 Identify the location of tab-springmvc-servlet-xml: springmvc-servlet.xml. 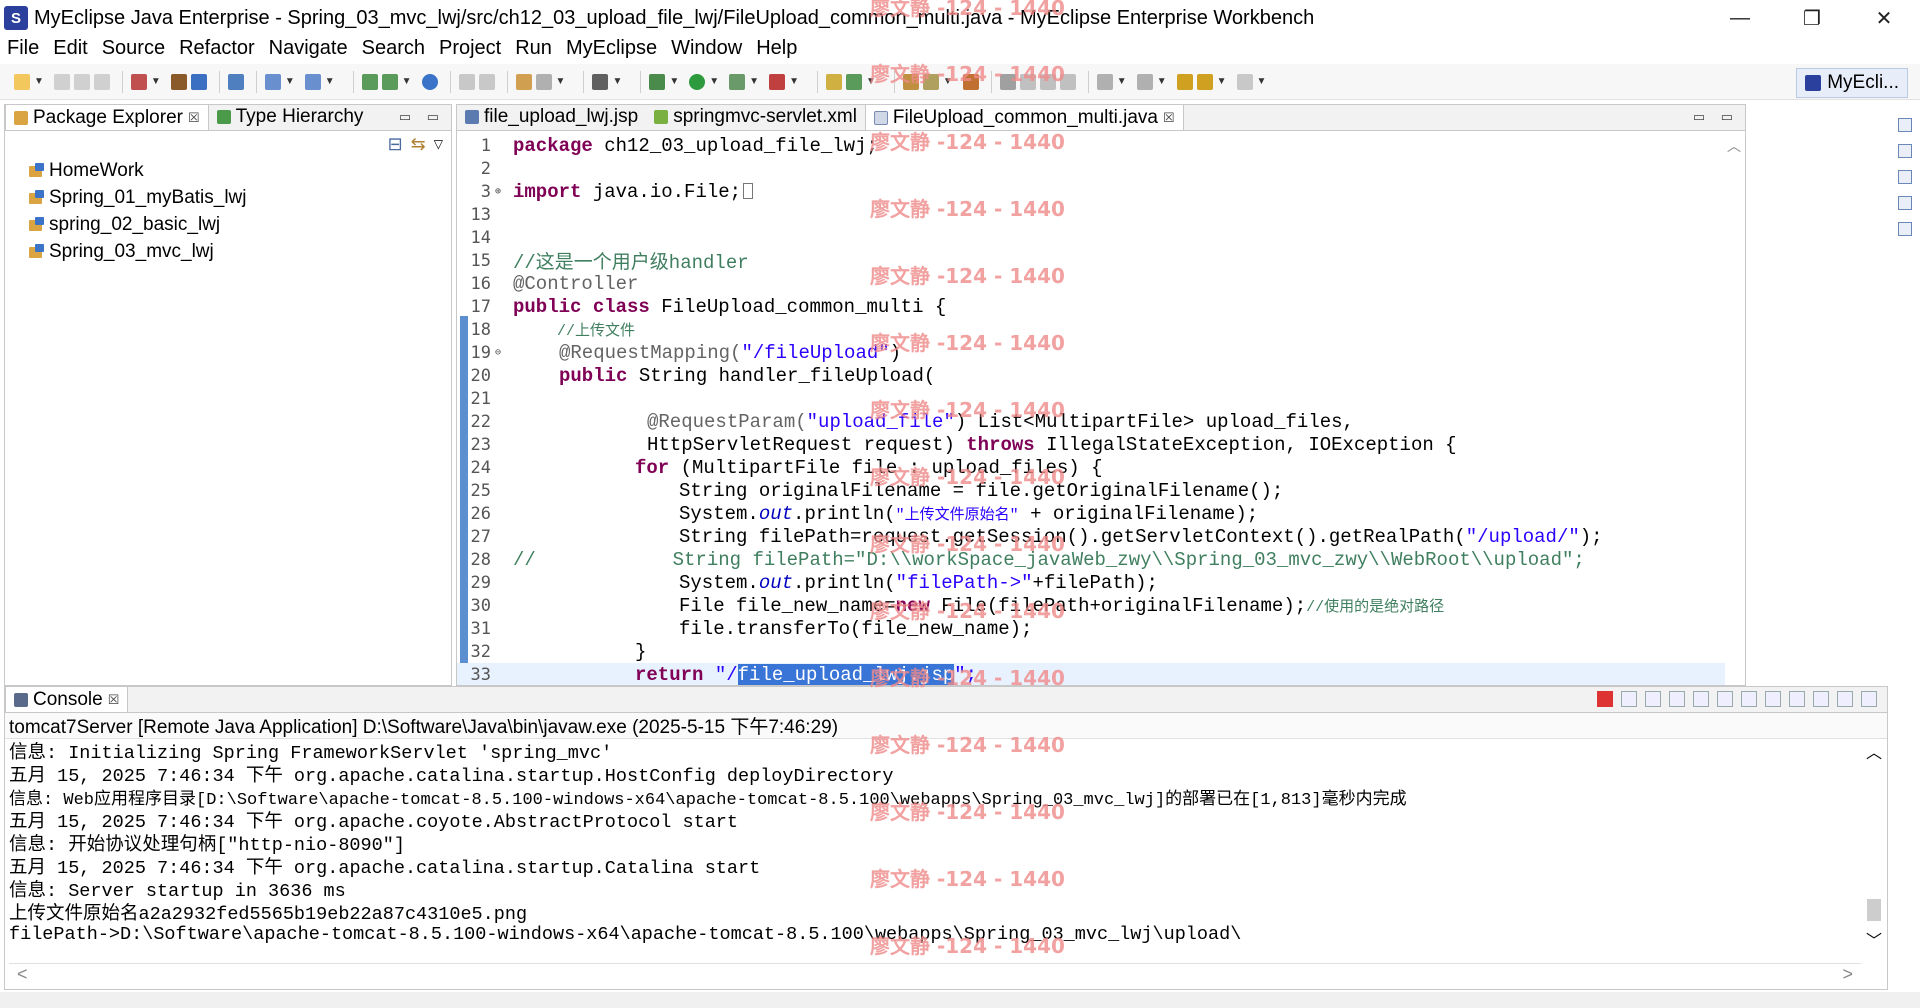
(755, 117).